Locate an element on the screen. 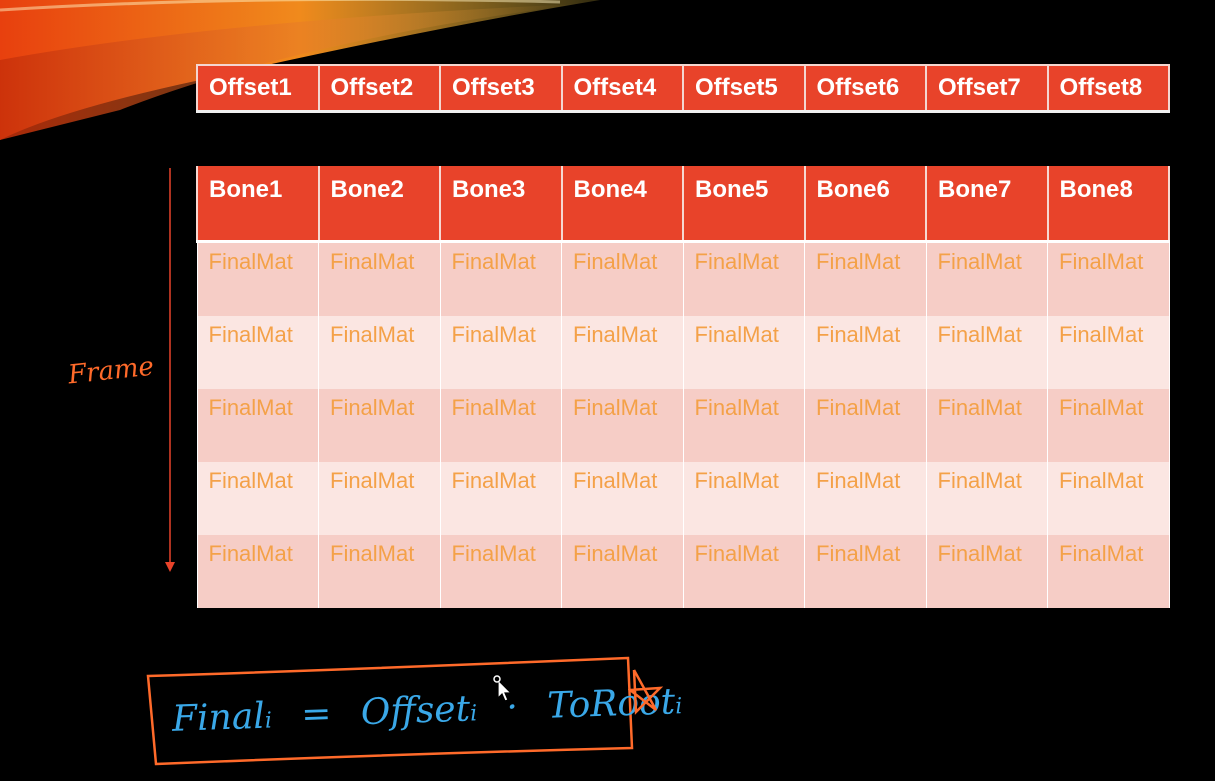 The height and width of the screenshot is (781, 1215). bone-header-cell: Bone2 is located at coordinates (379, 204).